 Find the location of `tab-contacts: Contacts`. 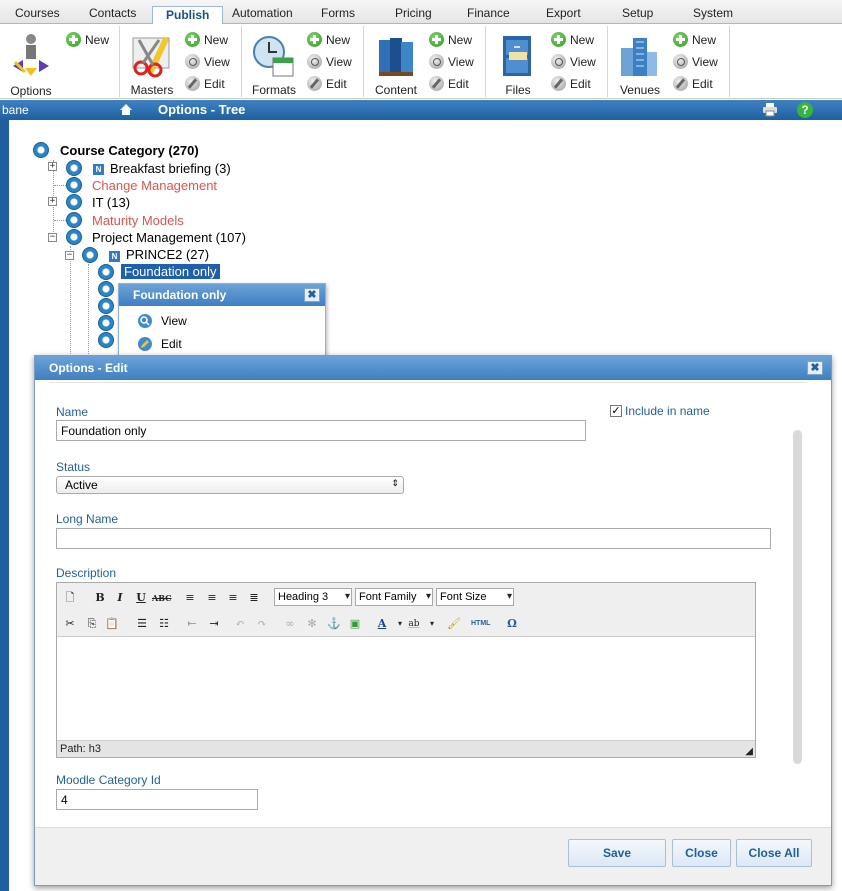

tab-contacts: Contacts is located at coordinates (112, 13).